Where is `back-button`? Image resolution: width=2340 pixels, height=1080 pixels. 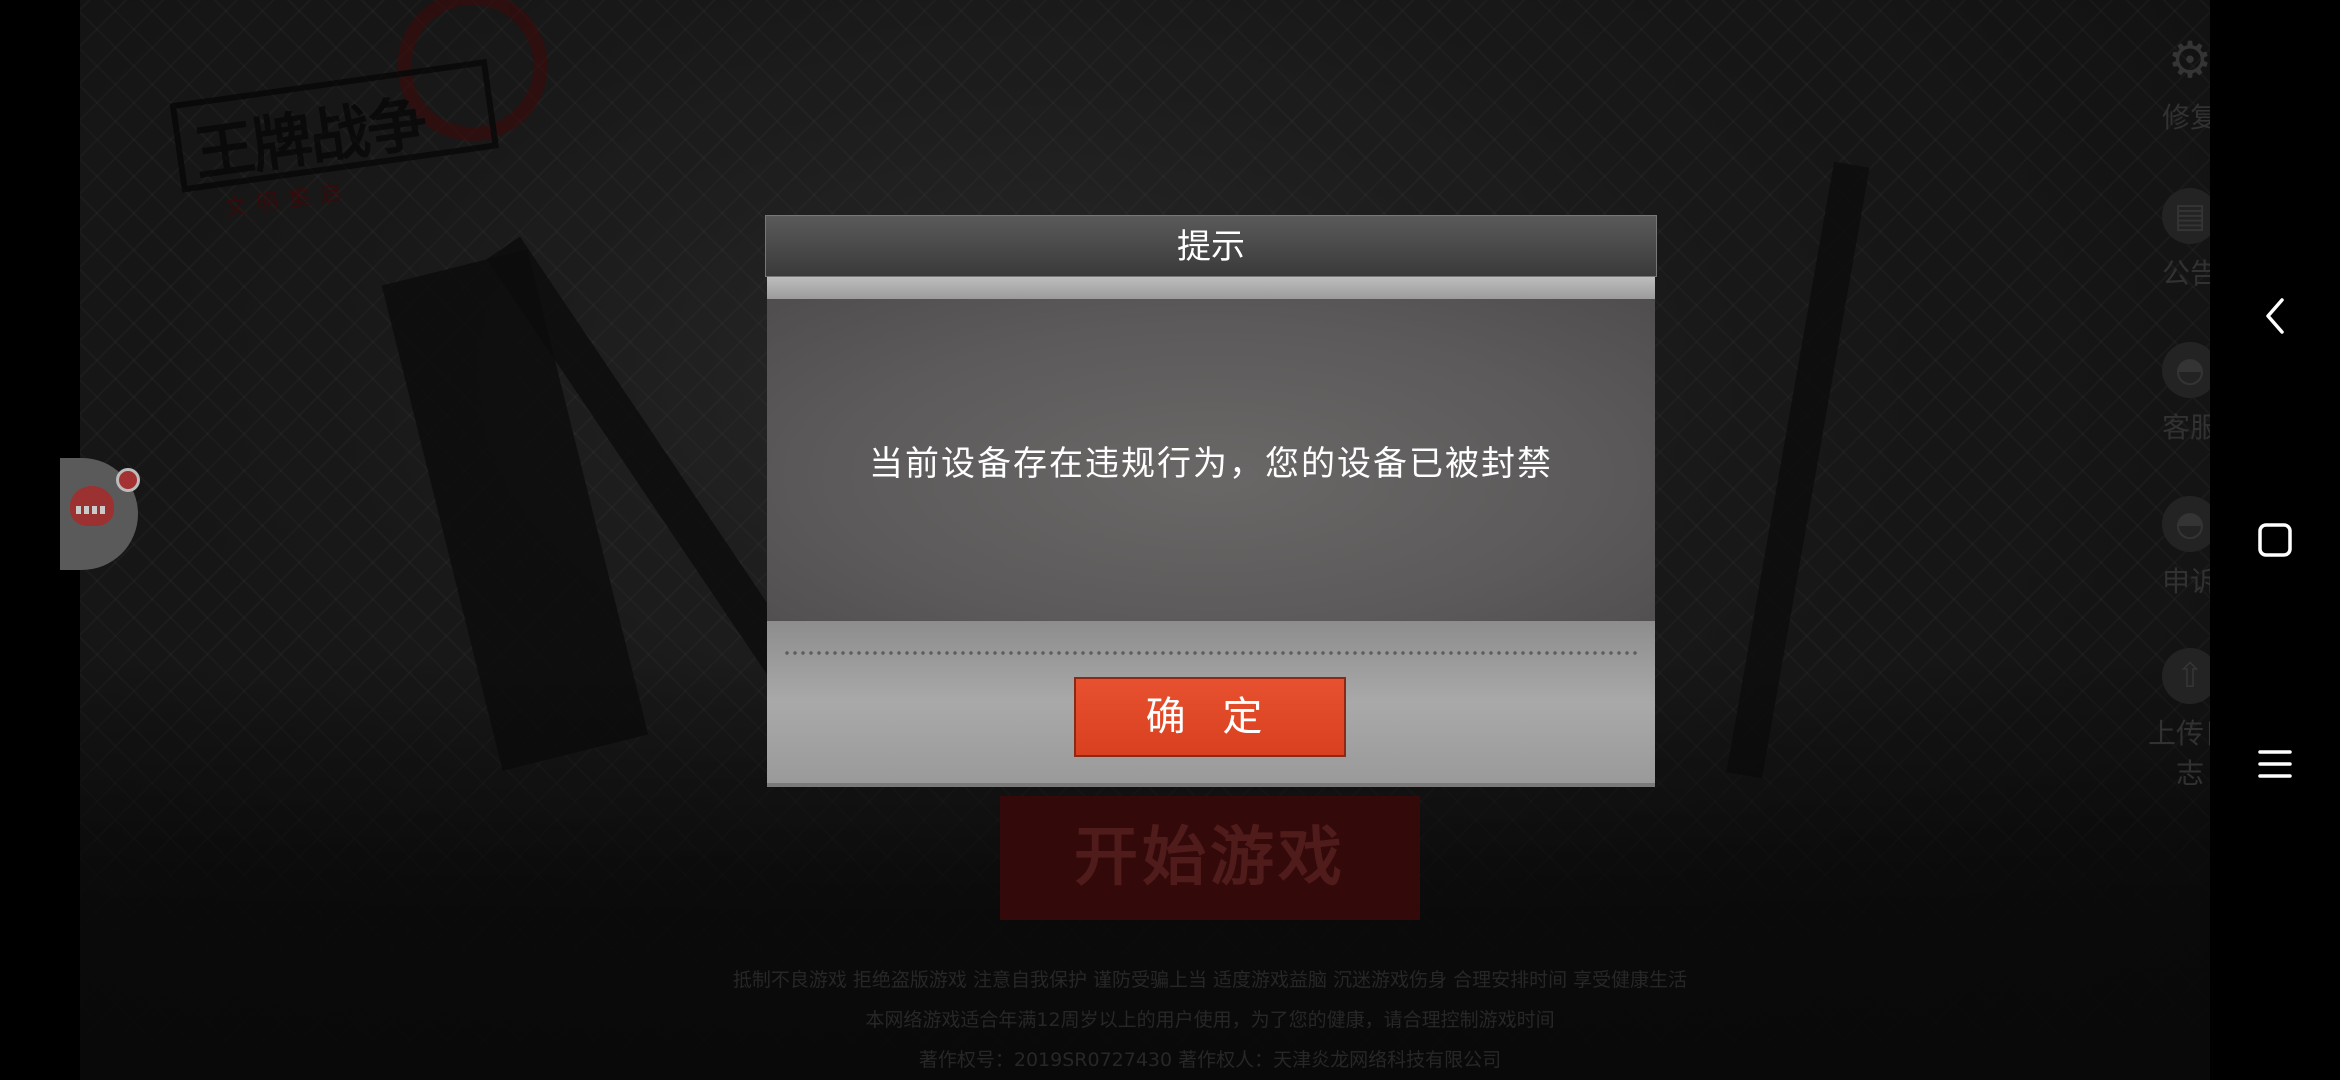
back-button is located at coordinates (2275, 316).